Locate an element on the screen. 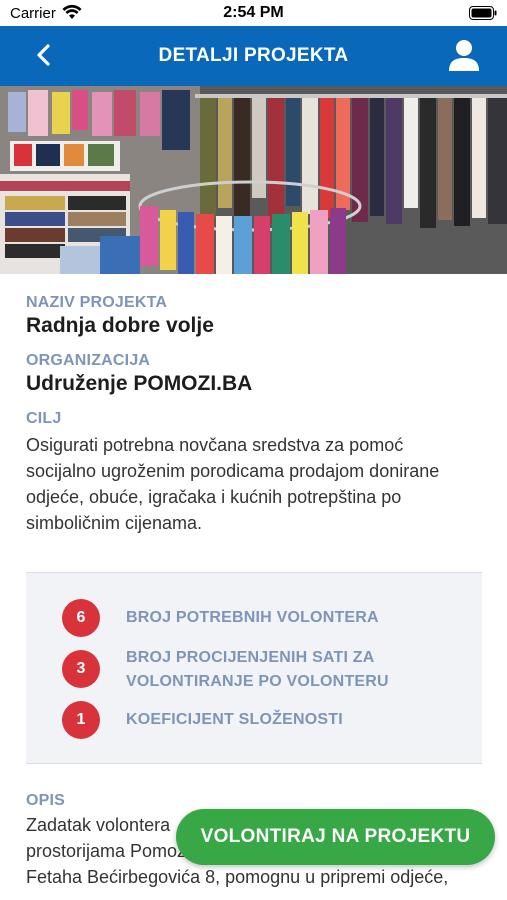 This screenshot has width=507, height=900. stat-label: KOEFICIJENT SLOŽENOSTI is located at coordinates (234, 719).